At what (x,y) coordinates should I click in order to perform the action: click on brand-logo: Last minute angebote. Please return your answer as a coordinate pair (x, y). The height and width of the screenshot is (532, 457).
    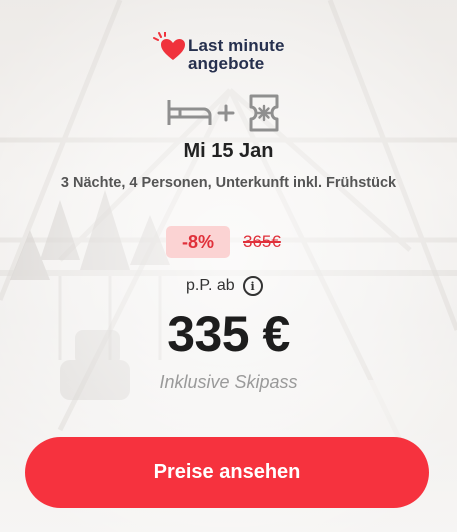
    Looking at the image, I should click on (231, 54).